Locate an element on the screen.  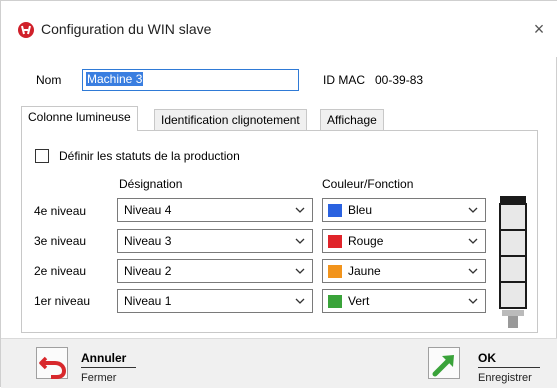
ok-button is located at coordinates (444, 363).